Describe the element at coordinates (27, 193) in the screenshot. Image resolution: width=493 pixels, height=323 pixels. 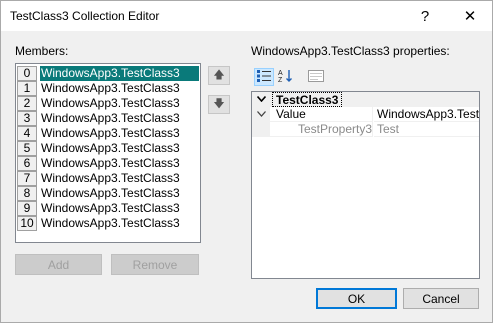
I see `member-index: 8` at that location.